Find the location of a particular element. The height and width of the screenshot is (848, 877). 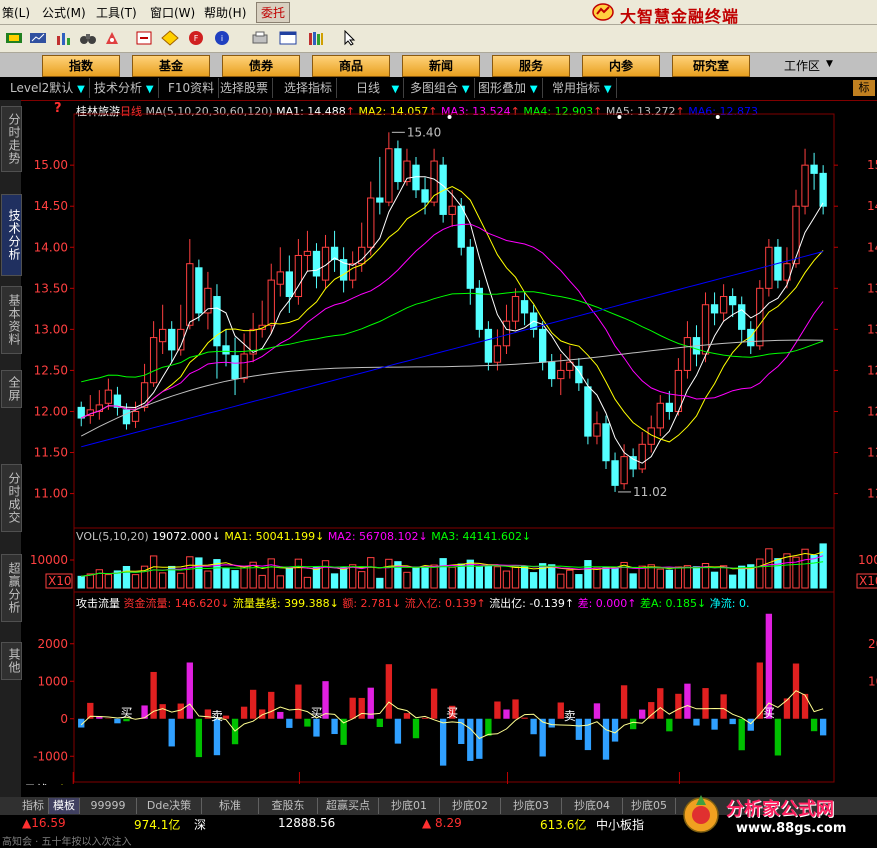

fb-f10: F10资料 is located at coordinates (193, 88).